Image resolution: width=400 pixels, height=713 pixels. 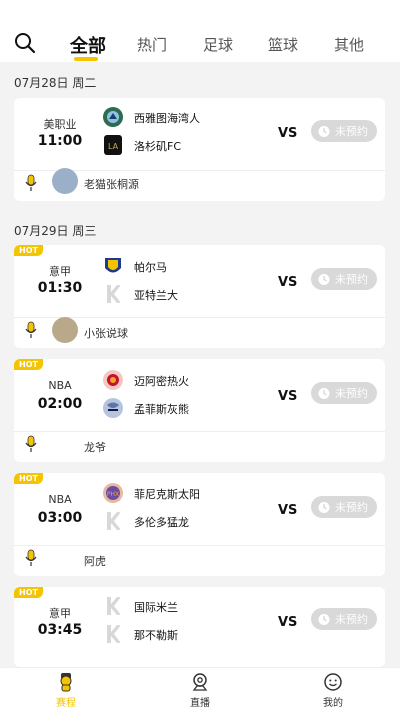 I want to click on anchor-name: 小张说球, so click(x=106, y=333).